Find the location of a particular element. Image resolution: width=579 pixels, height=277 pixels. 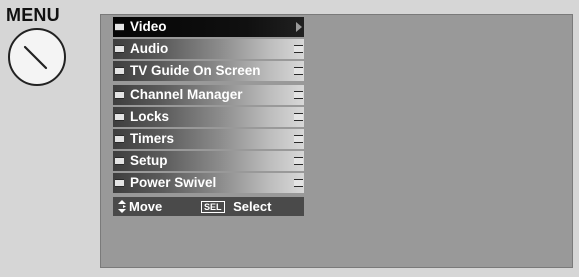

help-bar: Move SEL Select is located at coordinates (208, 206).